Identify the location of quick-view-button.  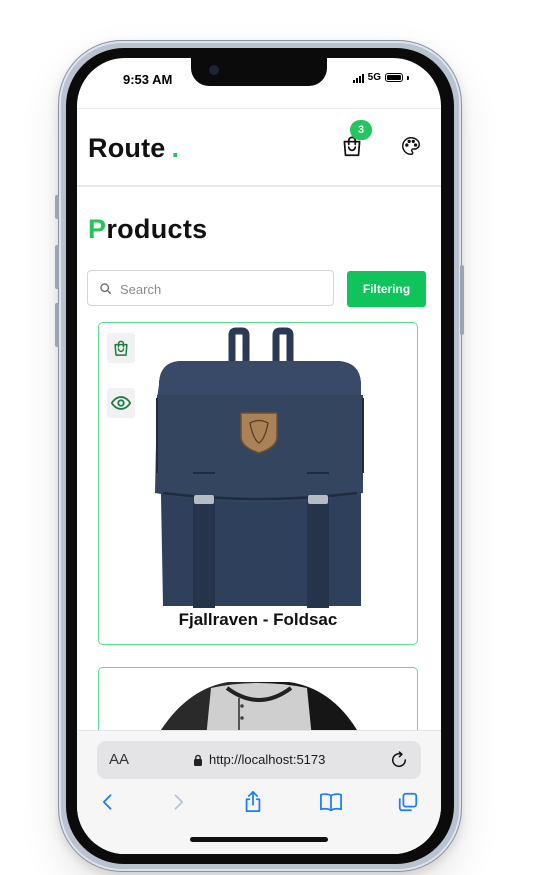
(121, 403).